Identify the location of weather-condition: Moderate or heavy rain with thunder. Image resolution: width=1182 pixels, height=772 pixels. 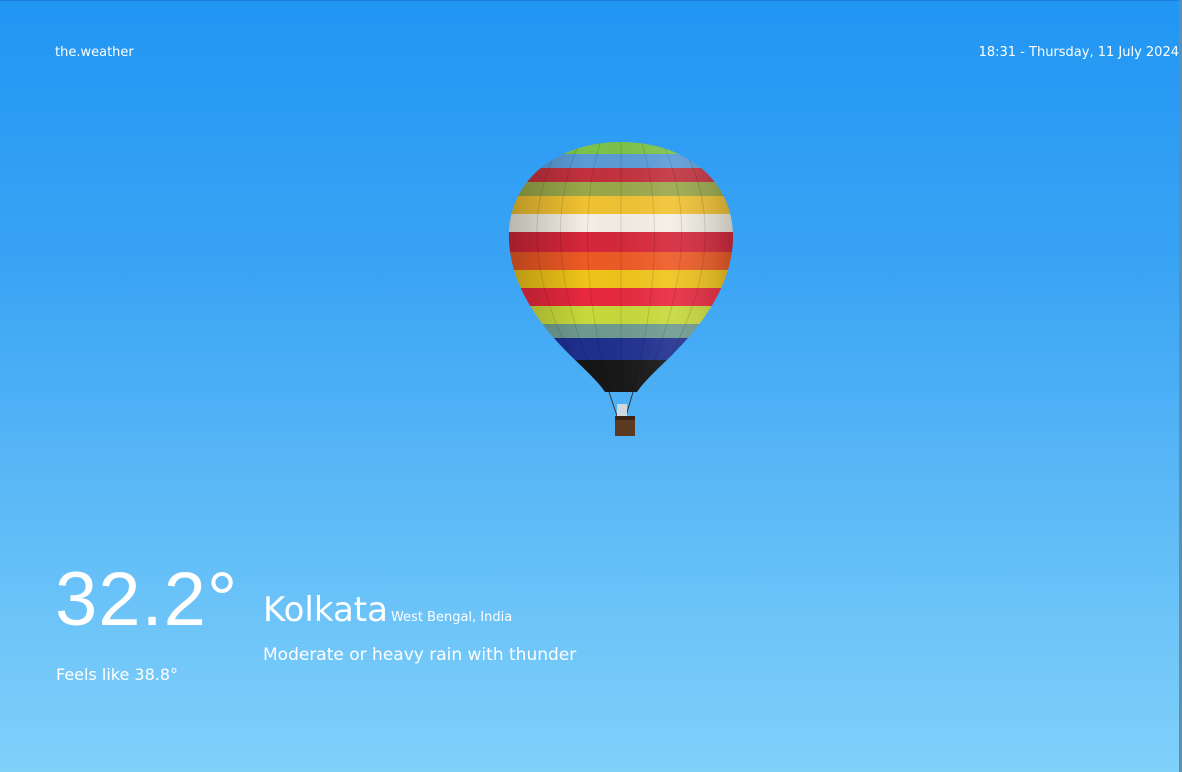
(420, 655).